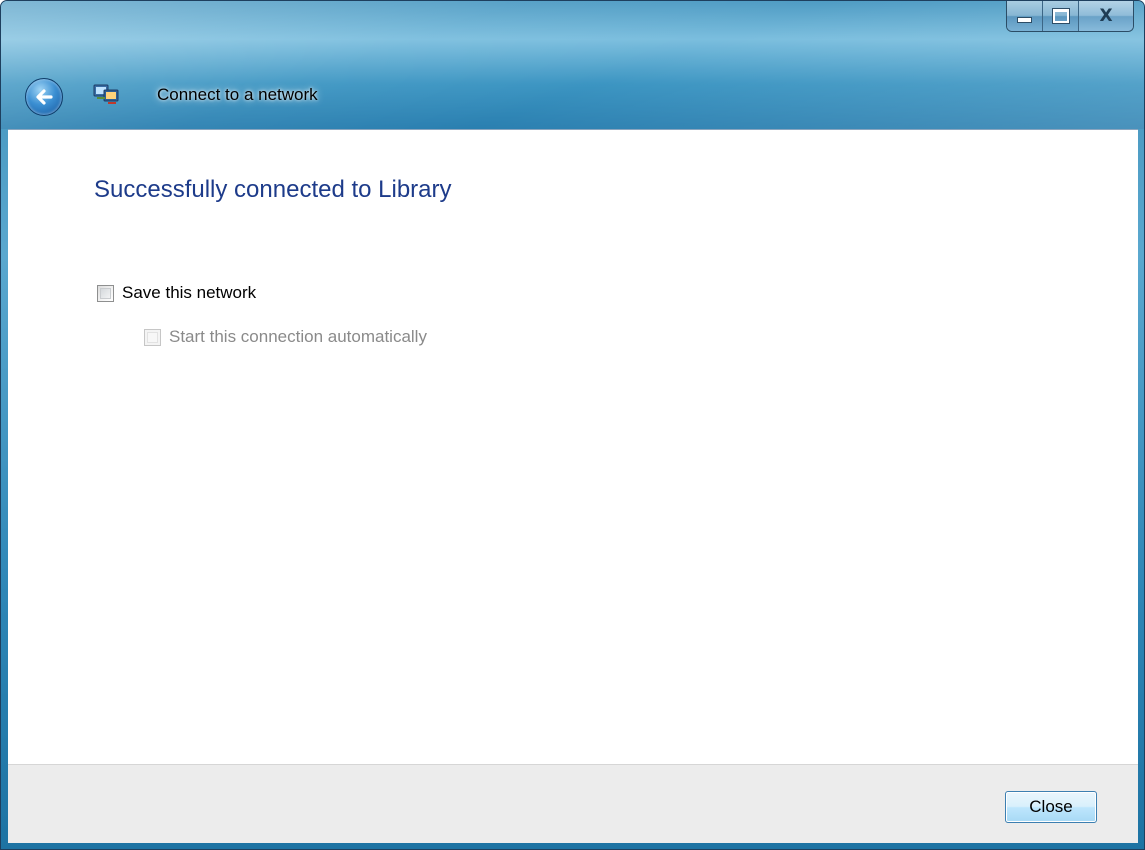  I want to click on network-connection-icon, so click(106, 94).